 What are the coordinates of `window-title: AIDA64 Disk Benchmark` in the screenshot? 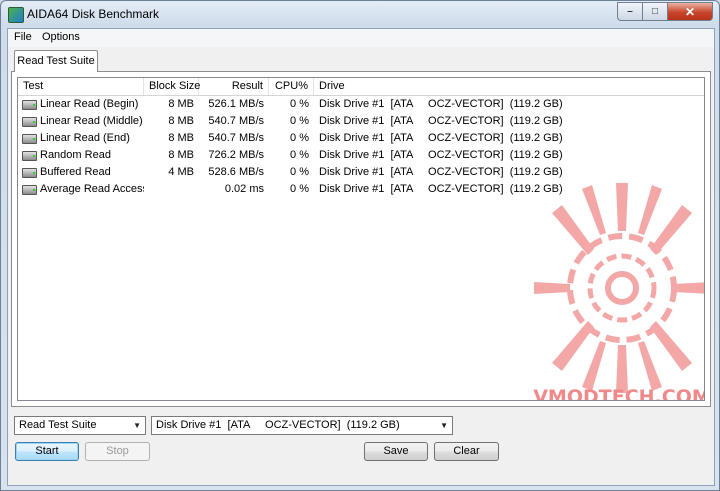 It's located at (93, 14).